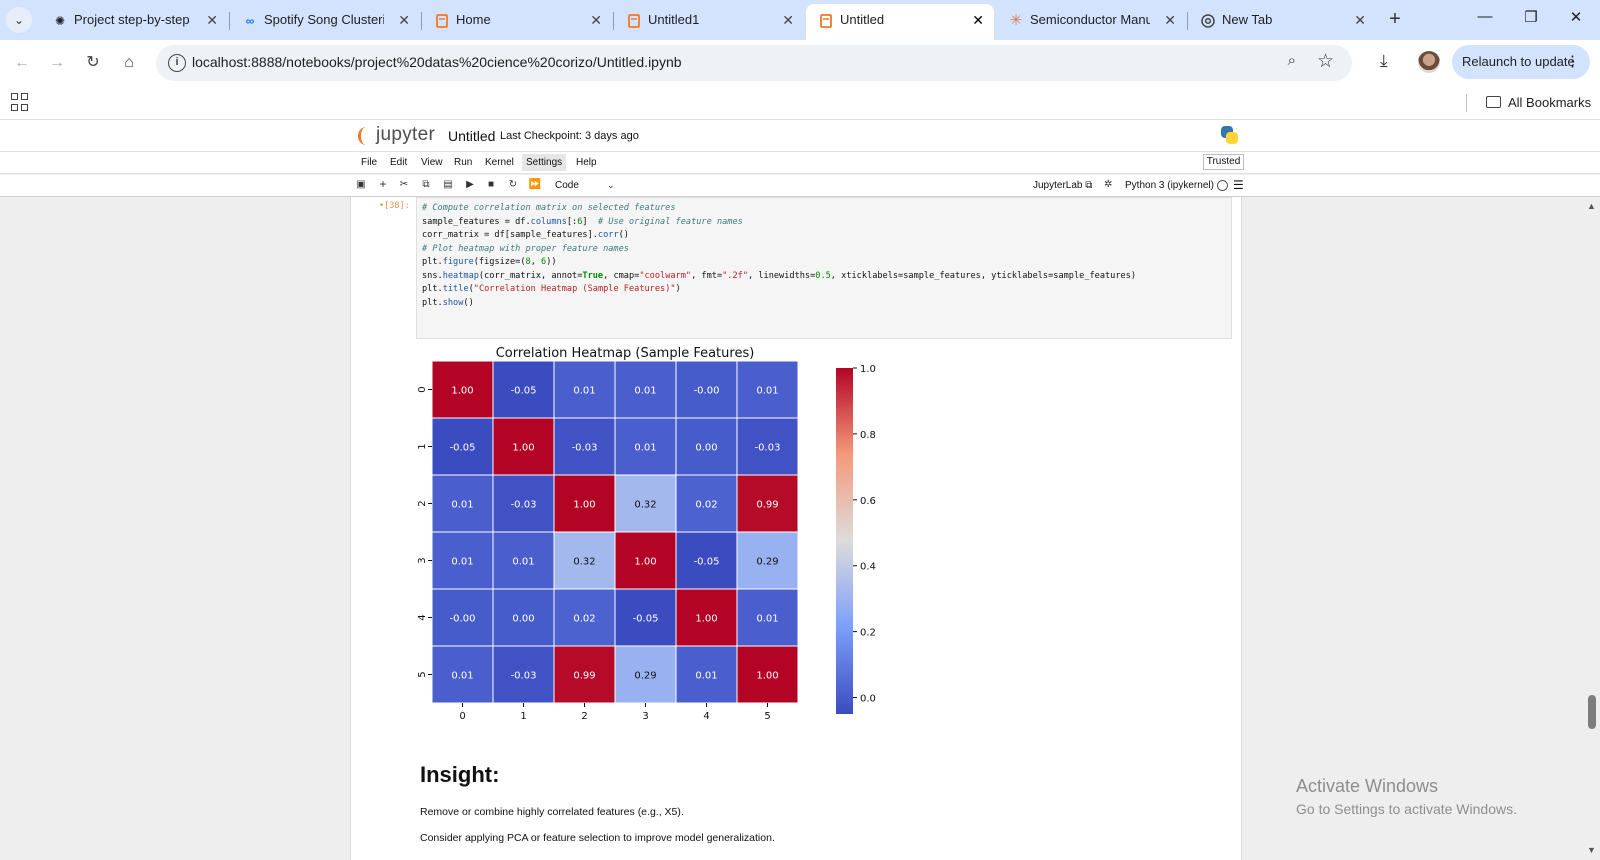 Image resolution: width=1600 pixels, height=860 pixels. What do you see at coordinates (1325, 61) in the screenshot?
I see `bookmark-star-icon: ☆` at bounding box center [1325, 61].